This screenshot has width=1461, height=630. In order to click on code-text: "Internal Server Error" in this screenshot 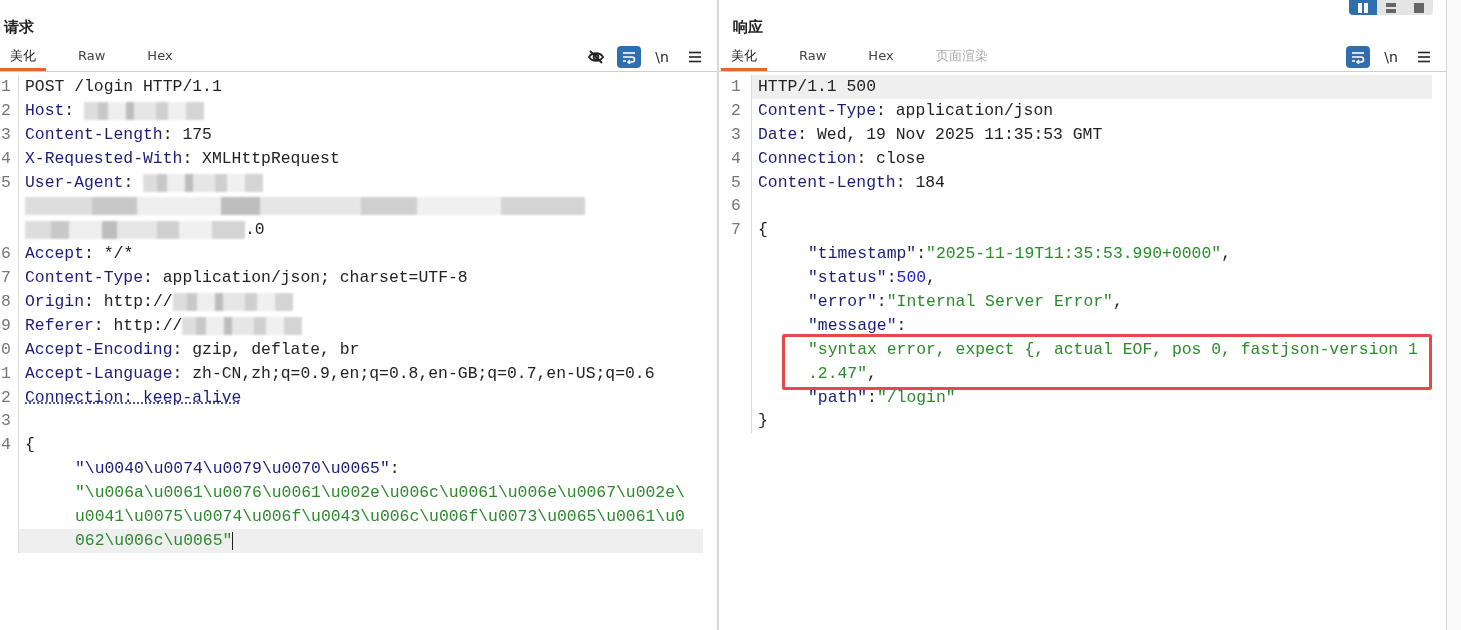, I will do `click(999, 302)`.